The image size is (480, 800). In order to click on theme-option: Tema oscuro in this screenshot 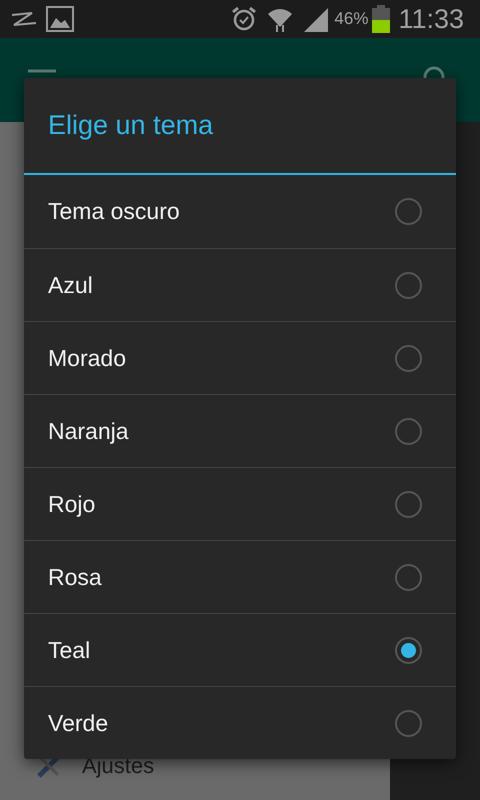, I will do `click(240, 211)`.